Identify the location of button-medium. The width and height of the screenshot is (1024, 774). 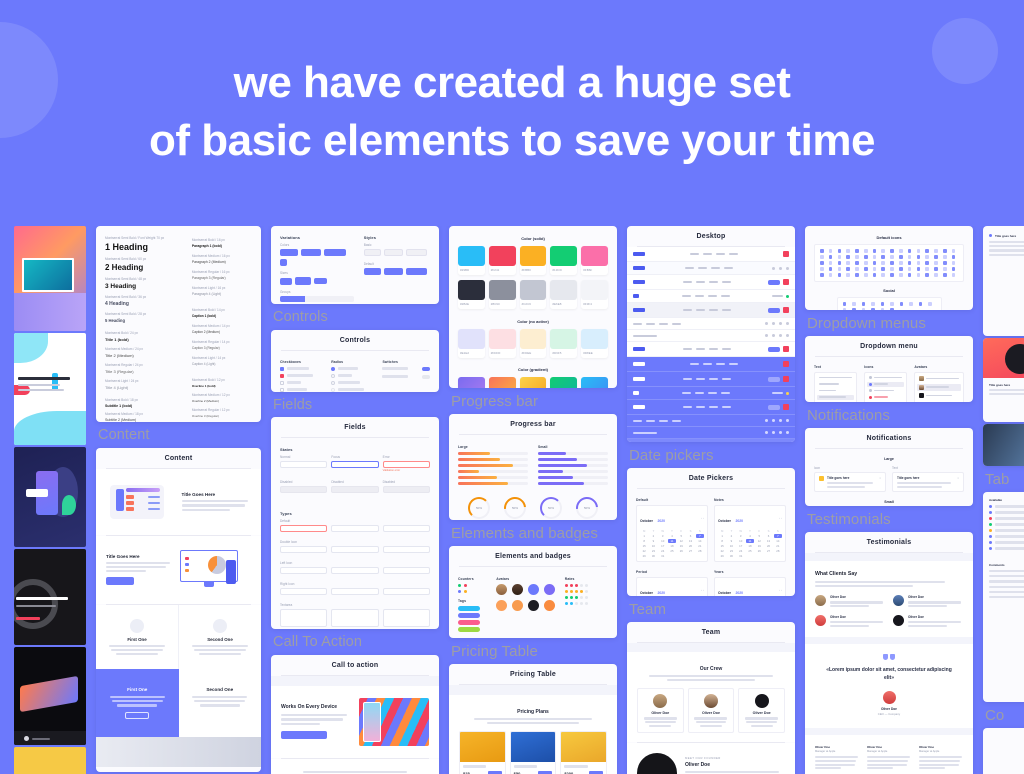
(303, 281).